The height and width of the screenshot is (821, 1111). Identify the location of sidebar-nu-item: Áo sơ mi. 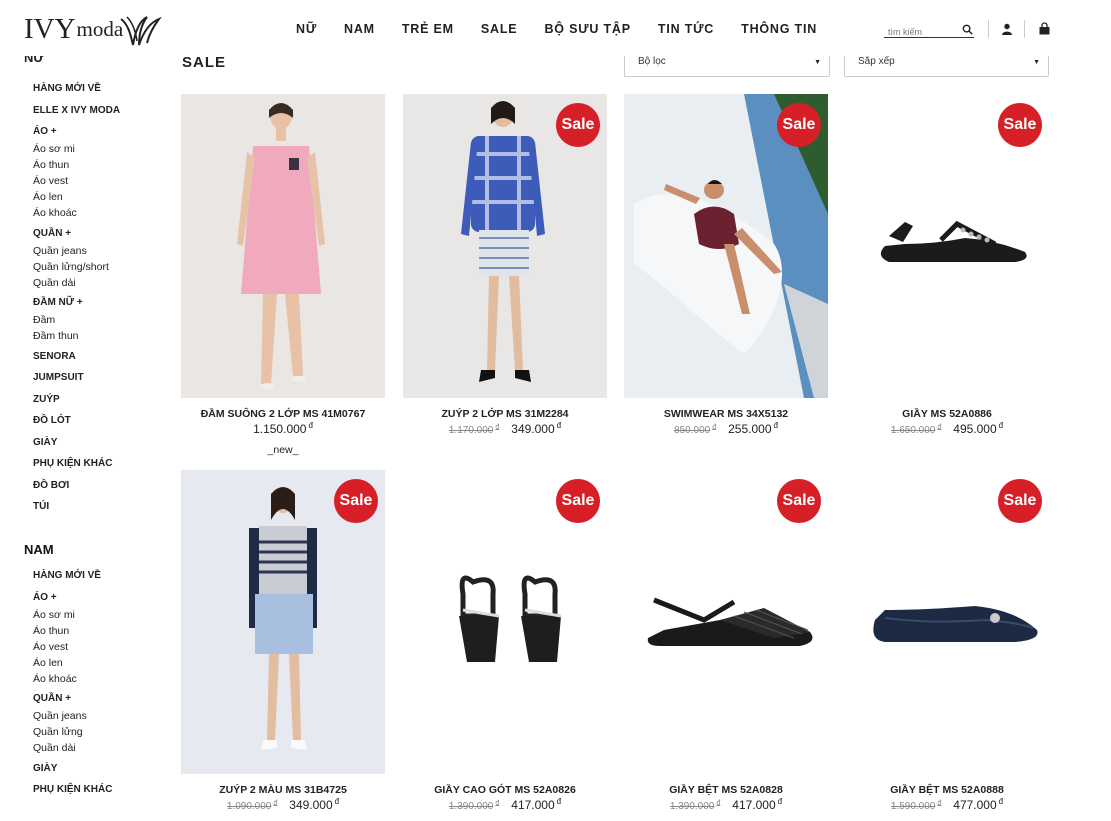
(54, 149).